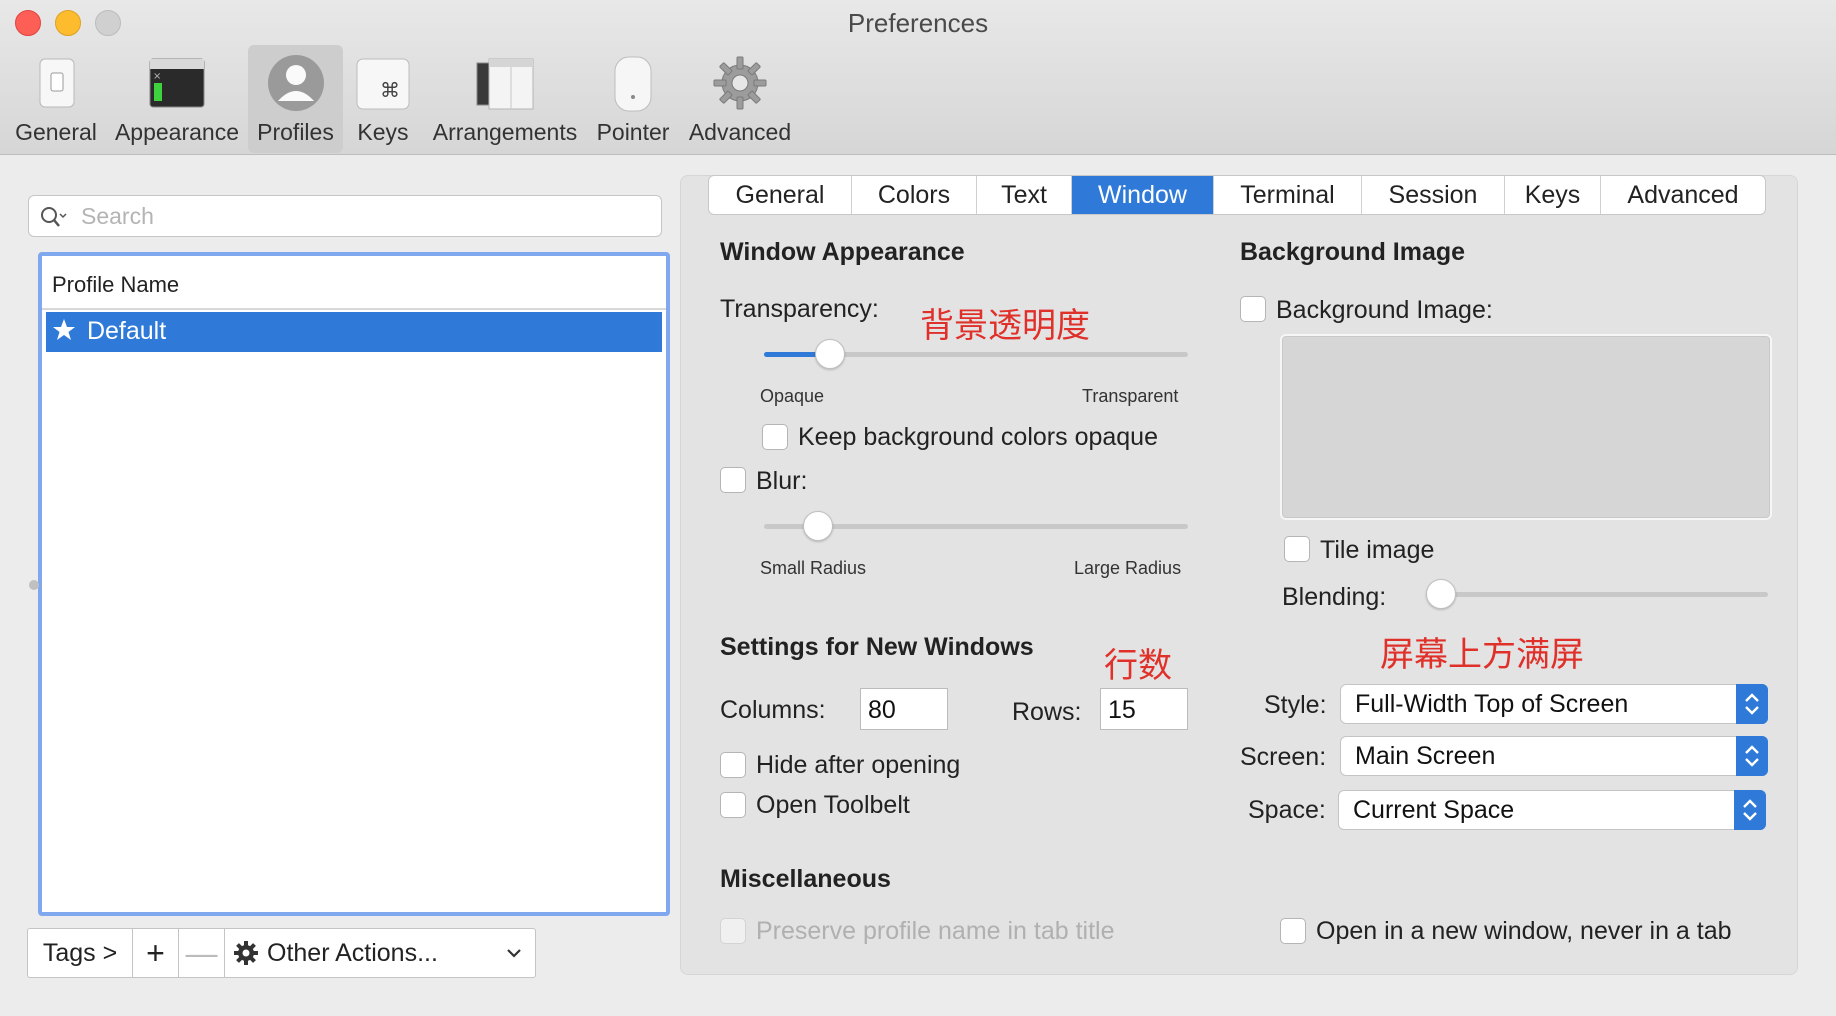 This screenshot has width=1836, height=1016. I want to click on toolbar-general: General, so click(56, 99).